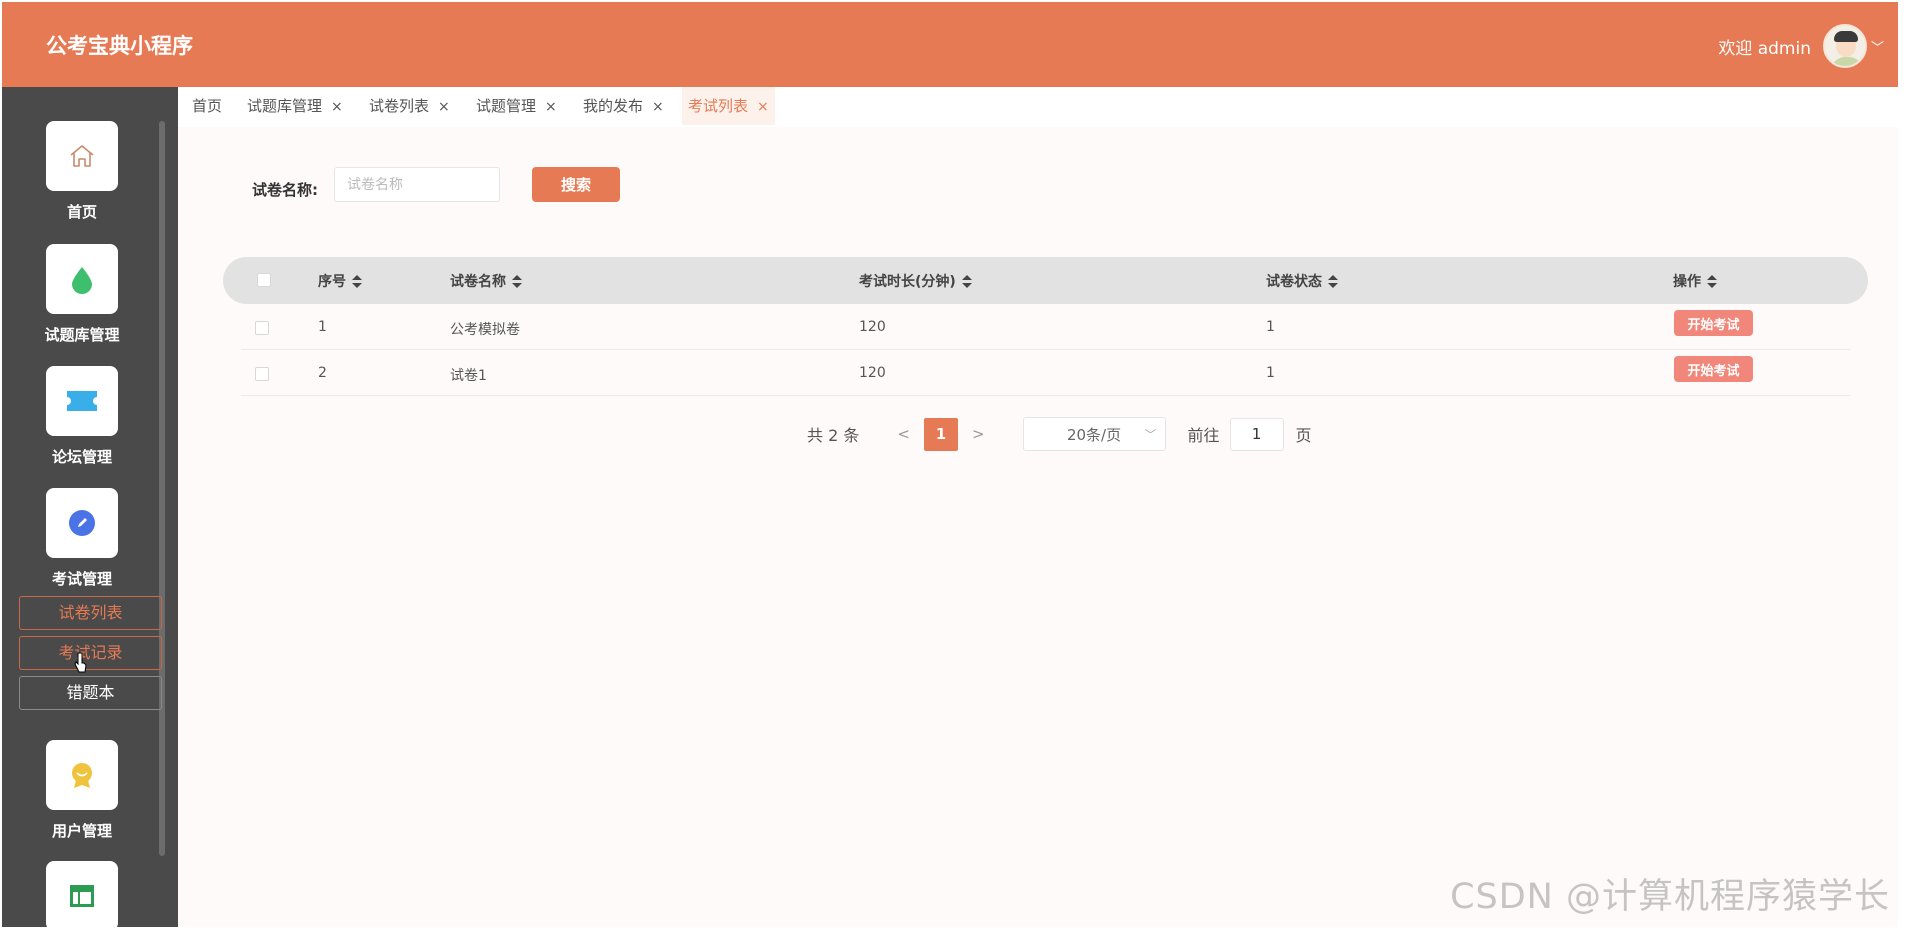  What do you see at coordinates (90, 653) in the screenshot?
I see `sidebar-subitem-exam-records: 考试记录` at bounding box center [90, 653].